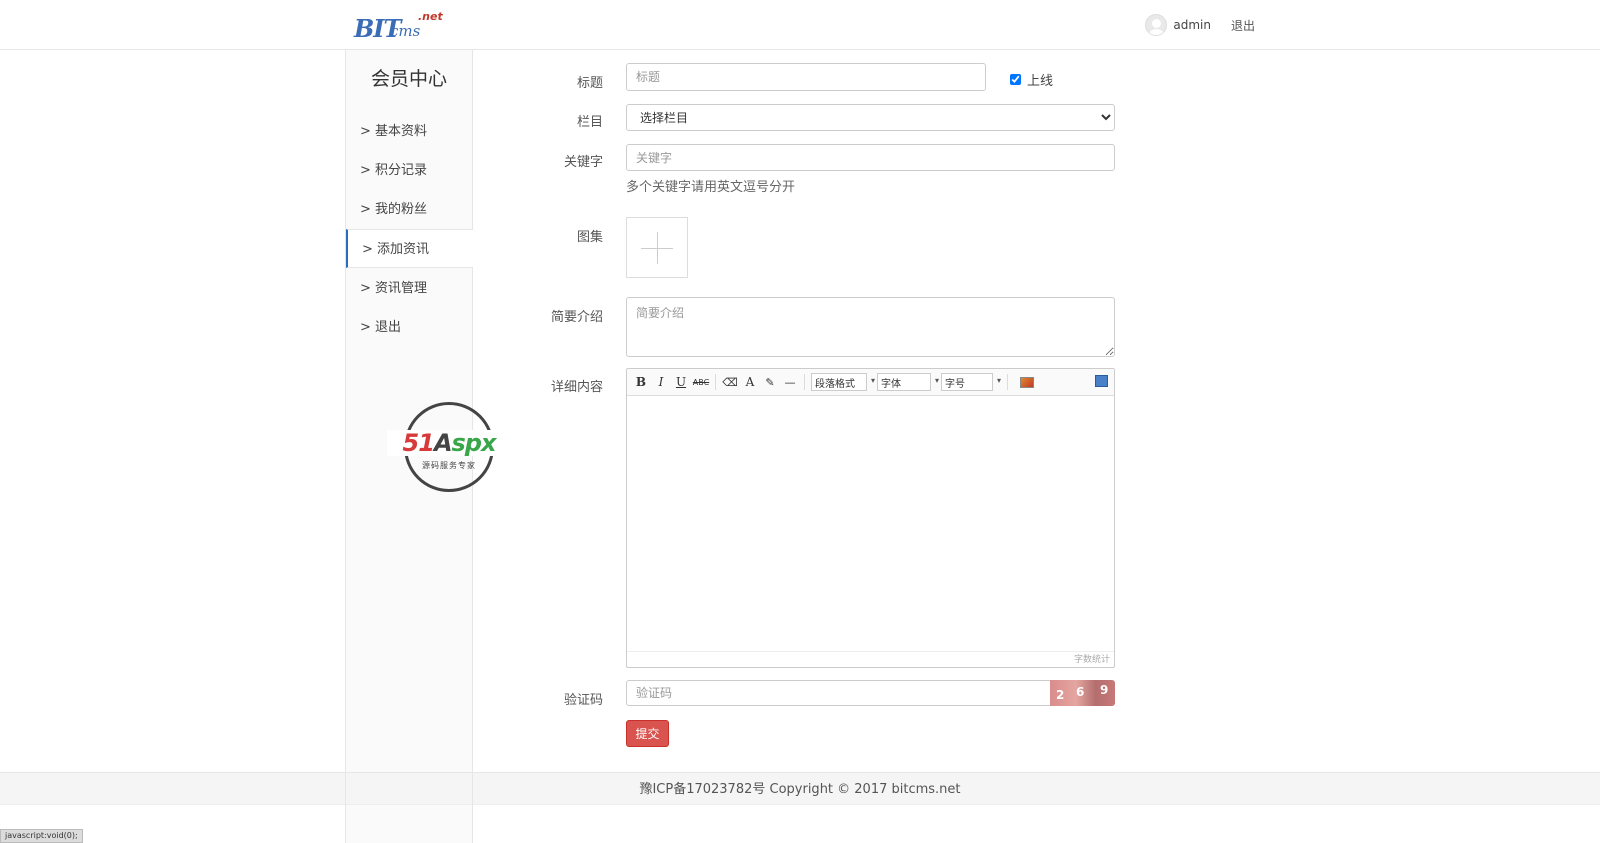  What do you see at coordinates (800, 25) in the screenshot?
I see `top-bar: BIT cms .net admin 退出` at bounding box center [800, 25].